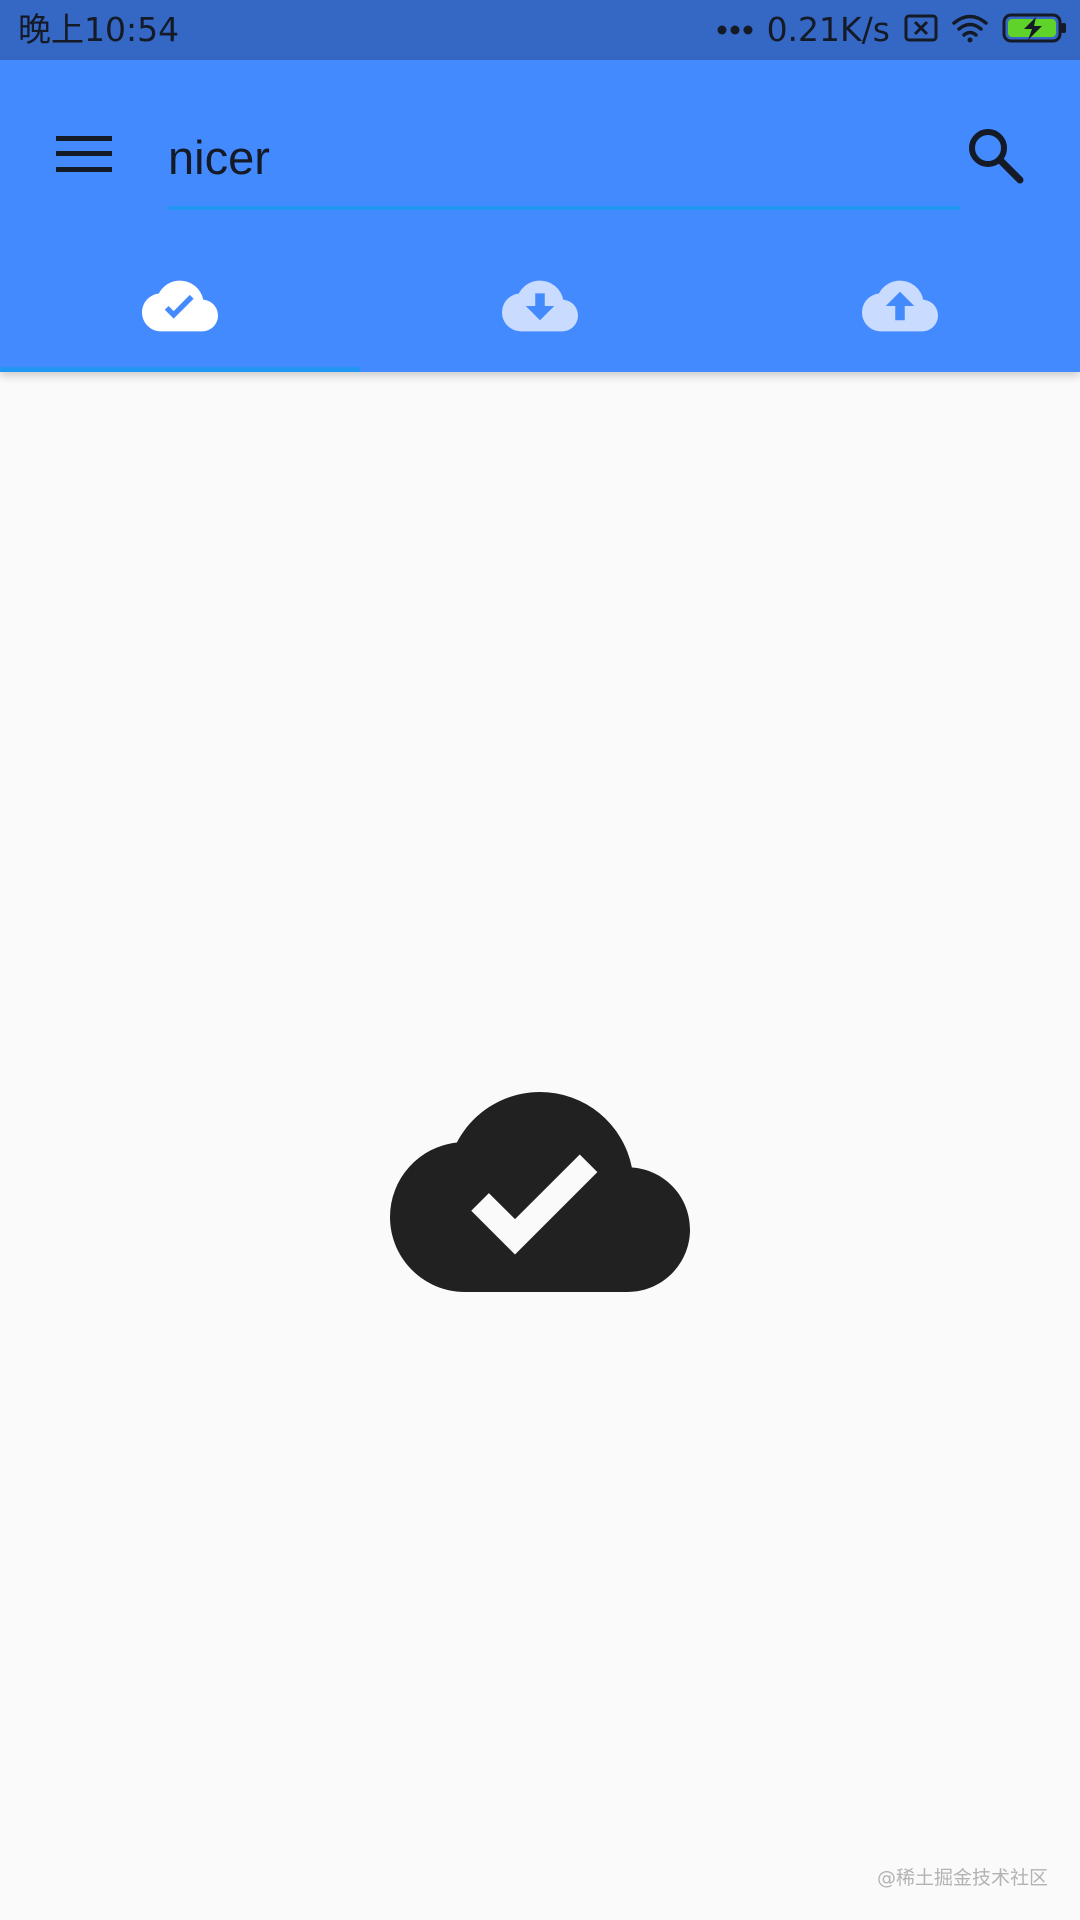  I want to click on tab-cloud-done, so click(180, 306).